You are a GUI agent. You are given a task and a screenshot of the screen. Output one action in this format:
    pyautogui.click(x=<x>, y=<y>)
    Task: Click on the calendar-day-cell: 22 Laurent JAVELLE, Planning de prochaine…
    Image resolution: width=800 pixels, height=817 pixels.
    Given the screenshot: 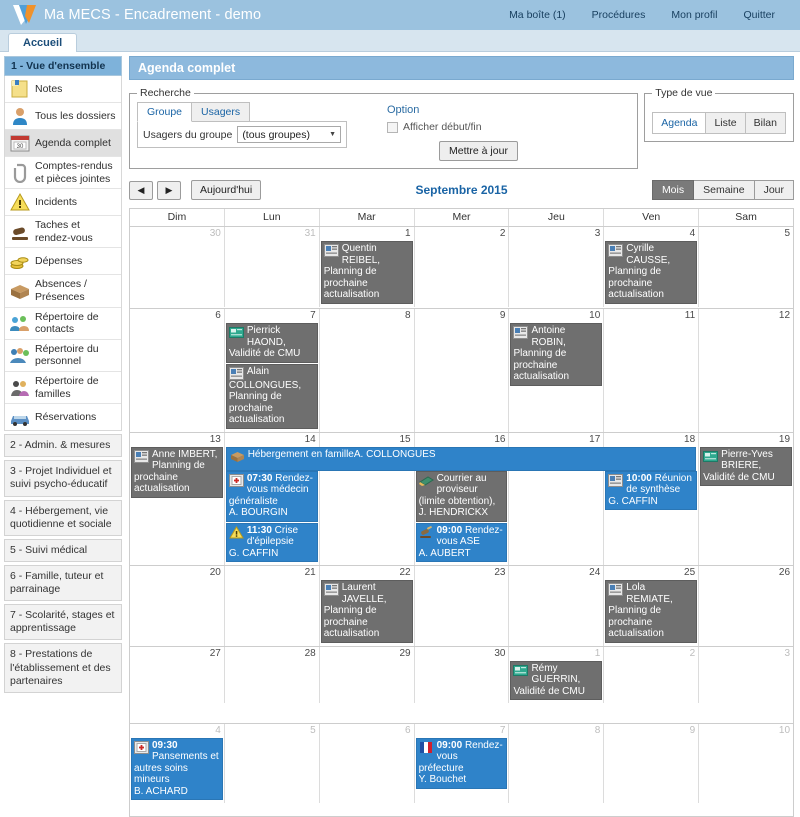 What is the action you would take?
    pyautogui.click(x=366, y=606)
    